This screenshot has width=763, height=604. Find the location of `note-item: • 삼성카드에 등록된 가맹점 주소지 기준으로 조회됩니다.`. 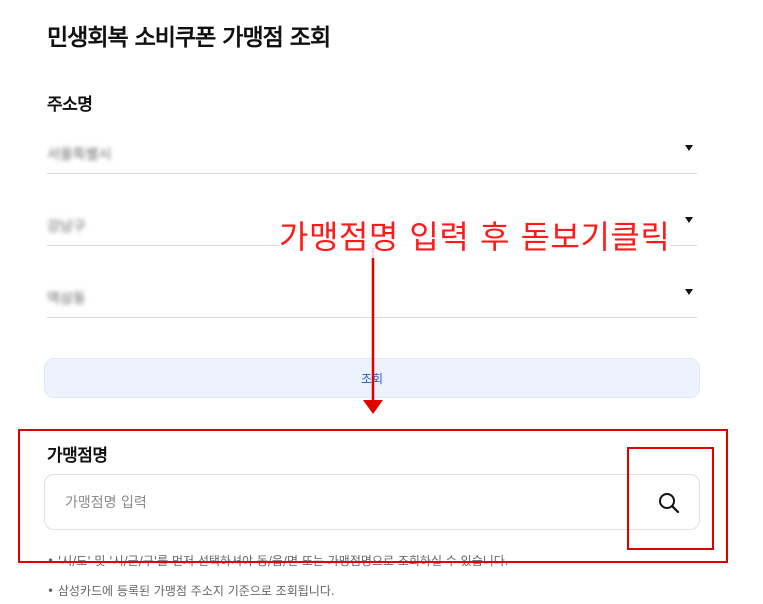

note-item: • 삼성카드에 등록된 가맹점 주소지 기준으로 조회됩니다. is located at coordinates (191, 591).